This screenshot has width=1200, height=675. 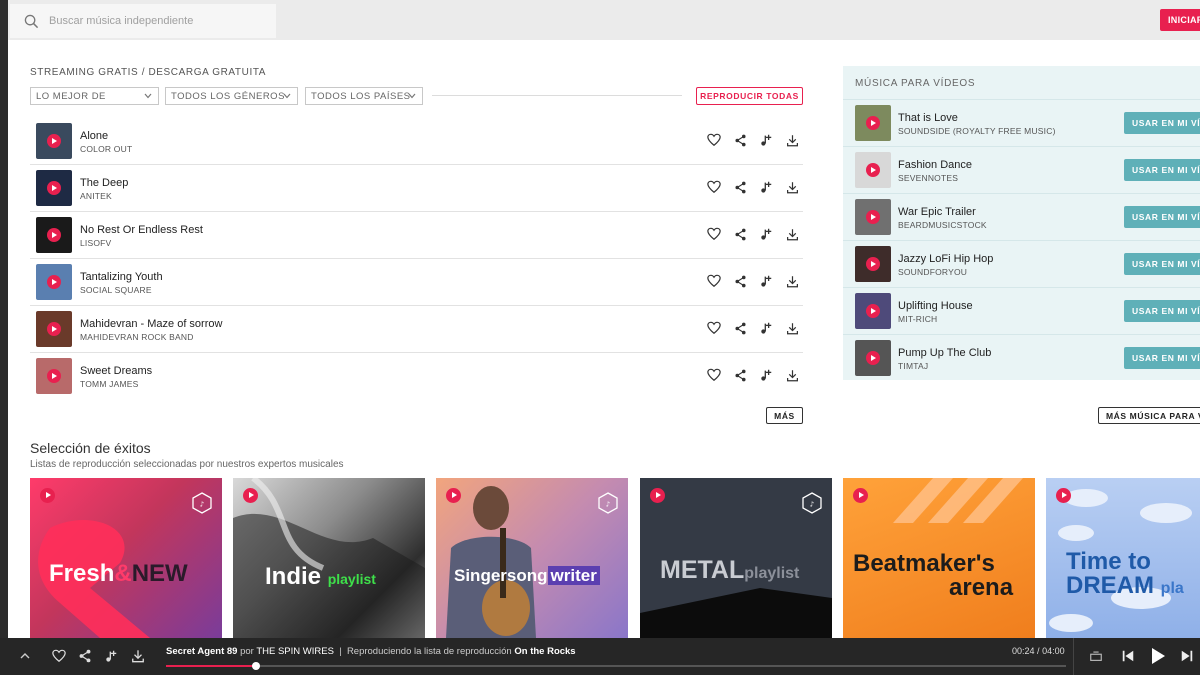 I want to click on track-title: That is Love, so click(x=928, y=118).